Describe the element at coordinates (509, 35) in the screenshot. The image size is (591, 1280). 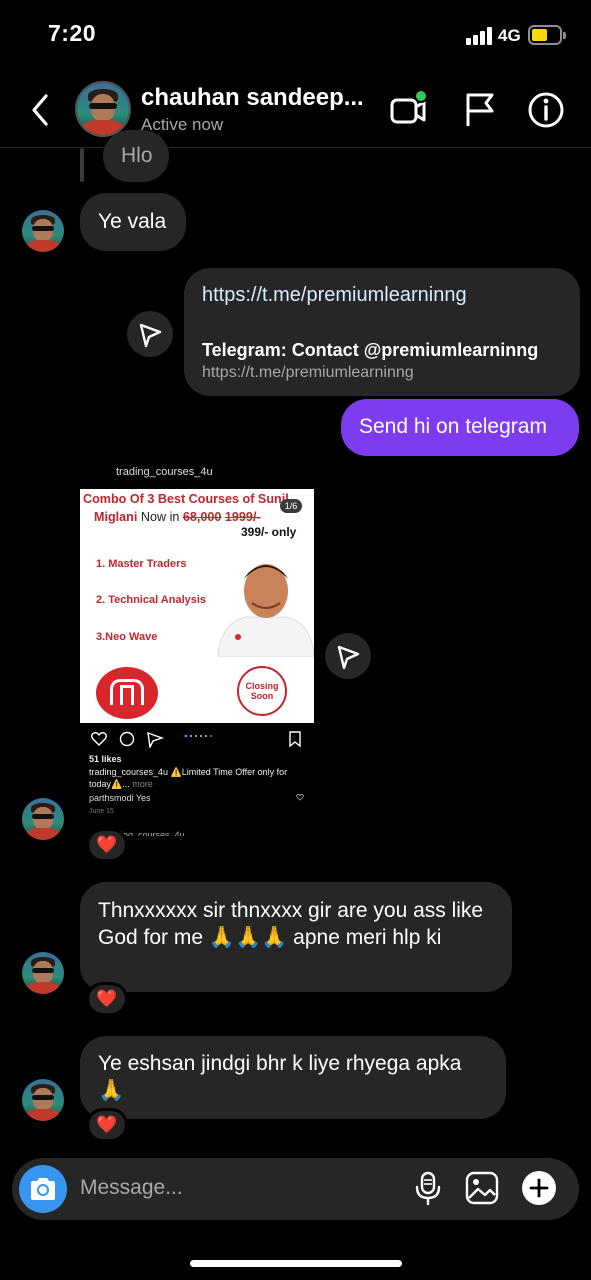
I see `network-type: 4G` at that location.